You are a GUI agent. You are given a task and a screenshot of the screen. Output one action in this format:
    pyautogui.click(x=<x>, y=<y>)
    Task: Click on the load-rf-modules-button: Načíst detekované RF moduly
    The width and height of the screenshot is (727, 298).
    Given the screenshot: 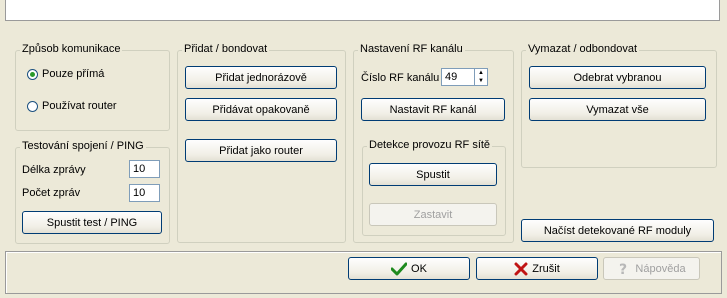 What is the action you would take?
    pyautogui.click(x=617, y=230)
    